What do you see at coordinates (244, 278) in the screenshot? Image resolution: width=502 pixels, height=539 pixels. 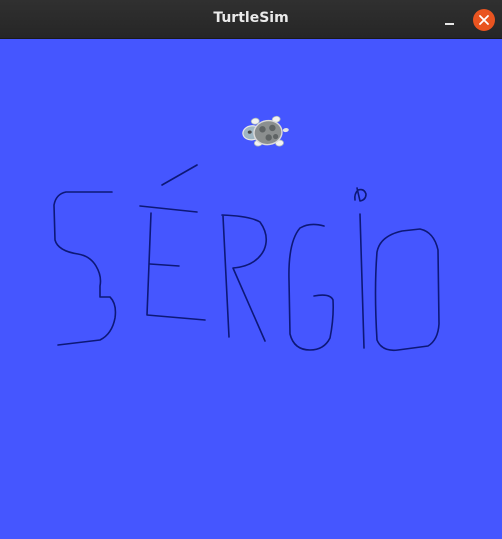 I see `letter-r-stroke` at bounding box center [244, 278].